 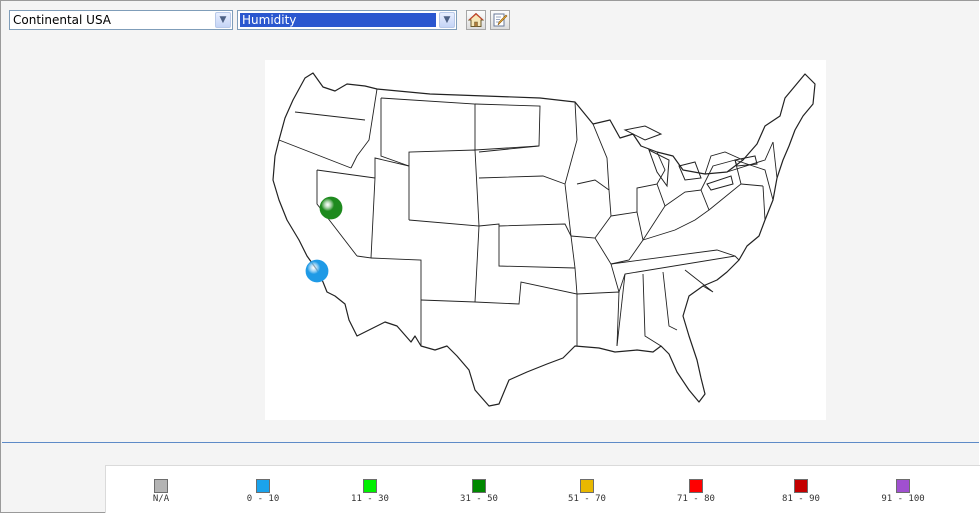 I want to click on legend-item: N/A, so click(x=161, y=491).